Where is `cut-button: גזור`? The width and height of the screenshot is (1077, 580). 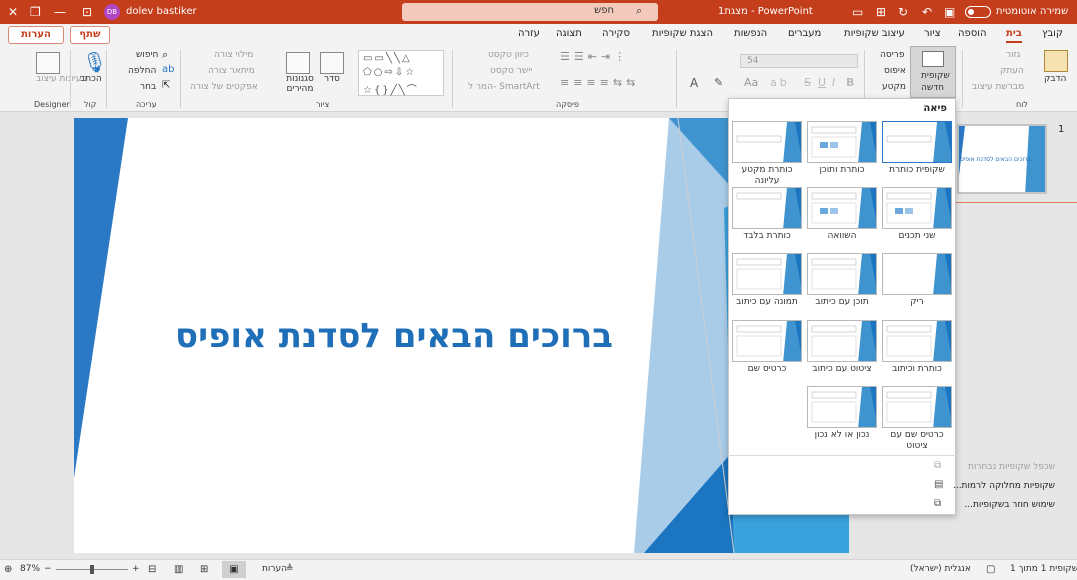 cut-button: גזור is located at coordinates (1013, 55).